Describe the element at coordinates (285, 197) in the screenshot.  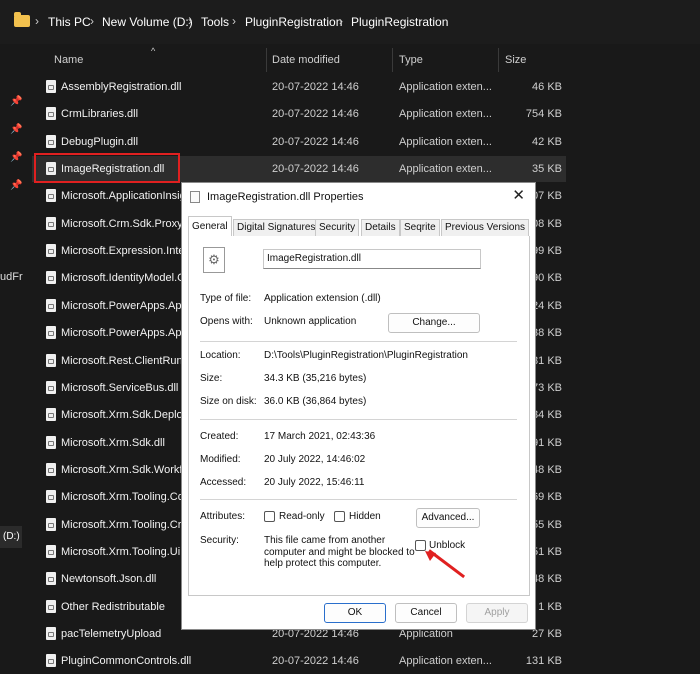
I see `dialog-title: ImageRegistration.dll Properties` at that location.